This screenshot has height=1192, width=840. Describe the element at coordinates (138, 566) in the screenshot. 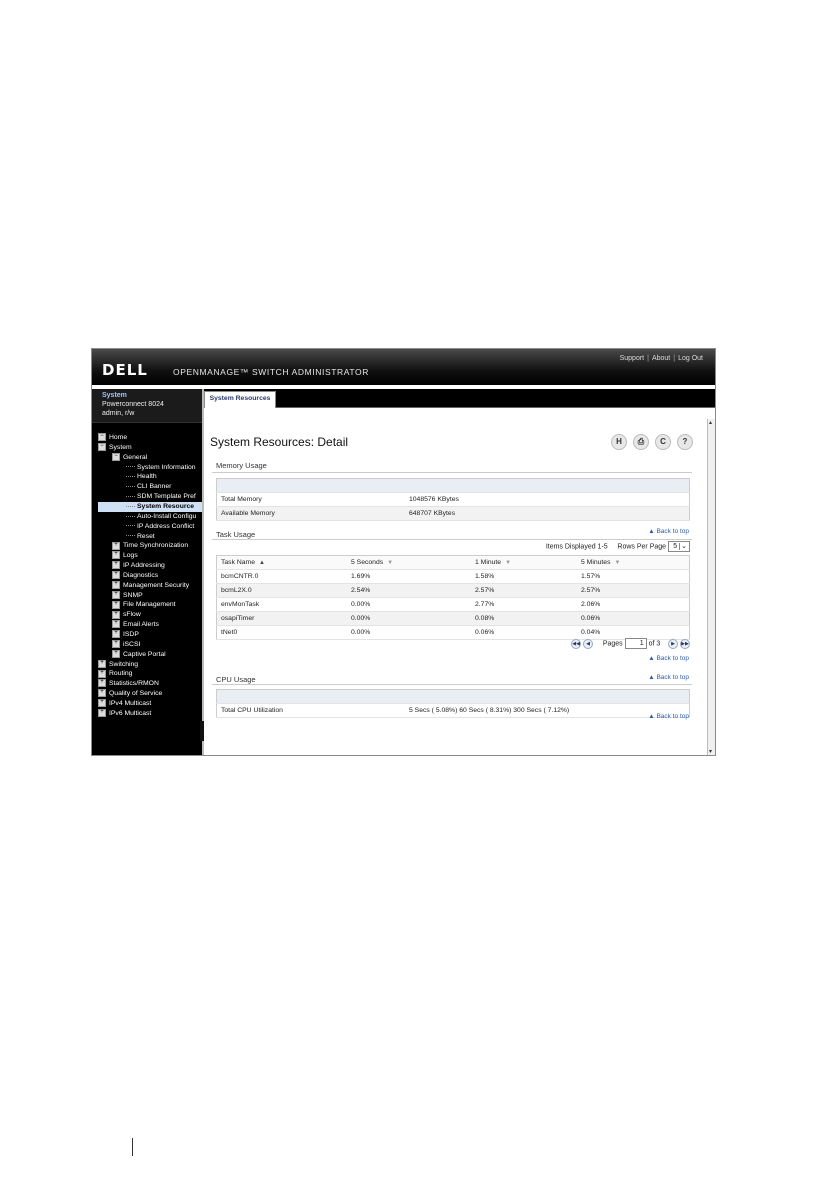

I see `nav-item: + IP Addressing` at that location.